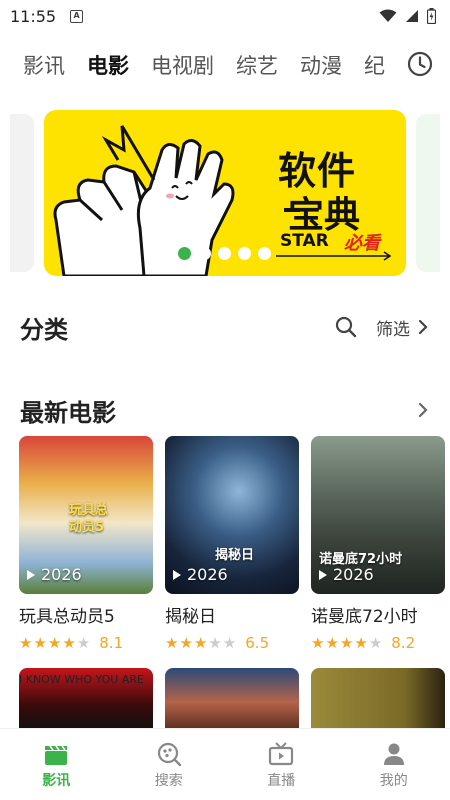 The height and width of the screenshot is (800, 450). What do you see at coordinates (56, 755) in the screenshot?
I see `clapperboard-icon` at bounding box center [56, 755].